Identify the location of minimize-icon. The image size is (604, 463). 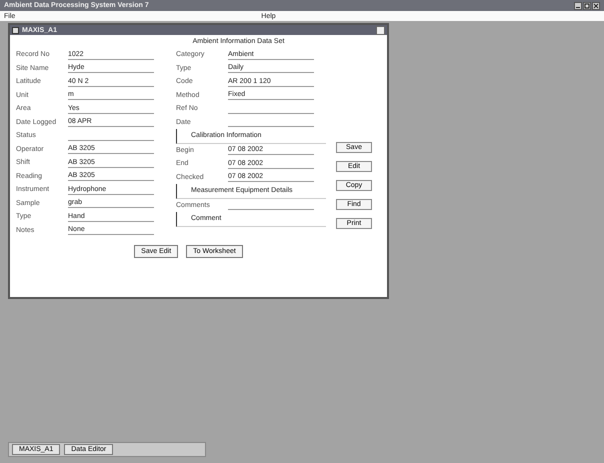
(578, 6).